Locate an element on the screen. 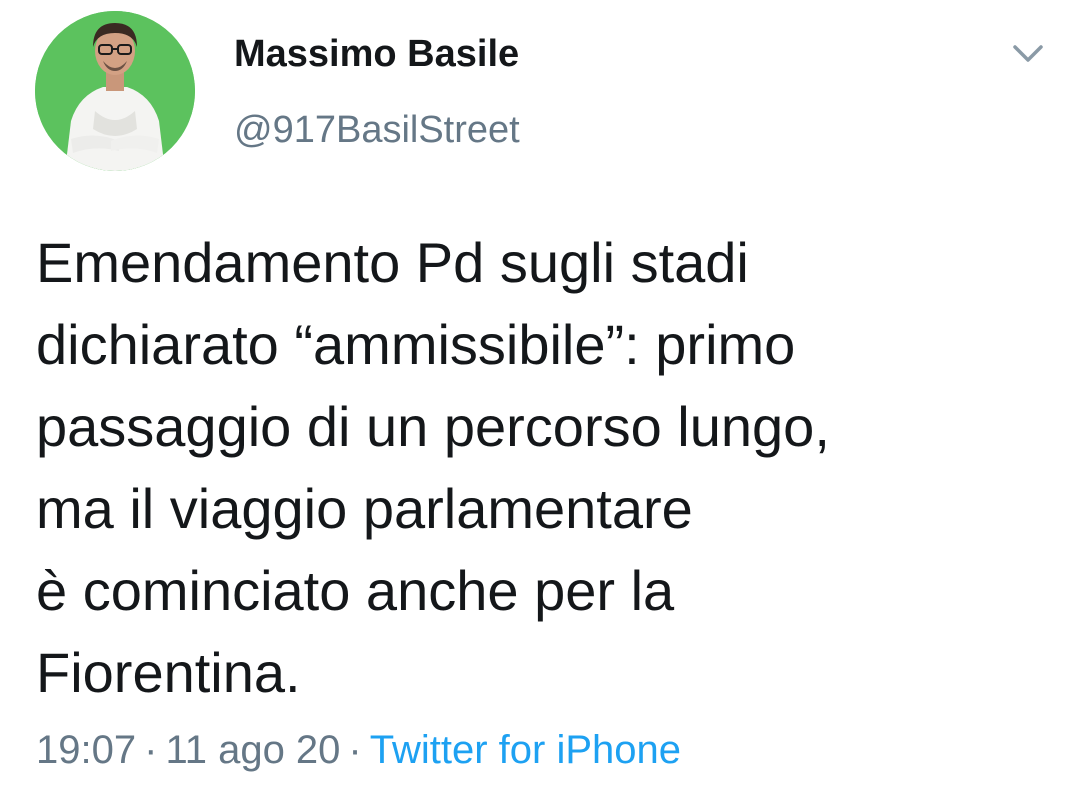 The width and height of the screenshot is (1077, 810). author-handle: @917BasilStreet is located at coordinates (377, 130).